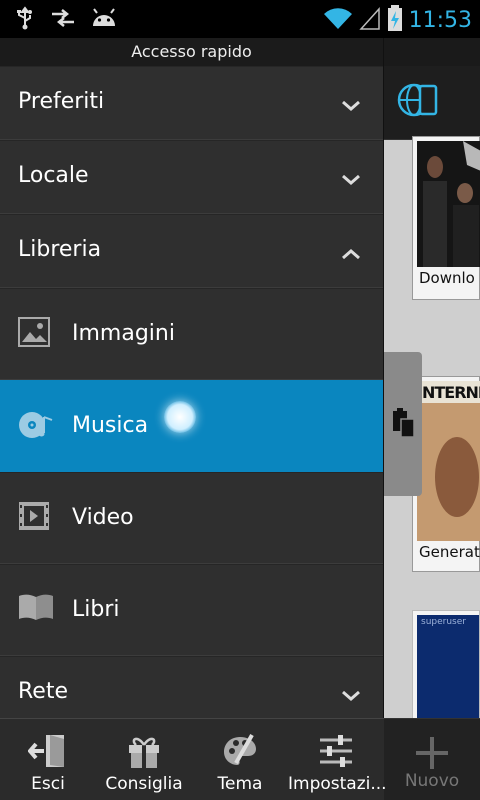 The width and height of the screenshot is (480, 800). Describe the element at coordinates (104, 20) in the screenshot. I see `android-icon` at that location.